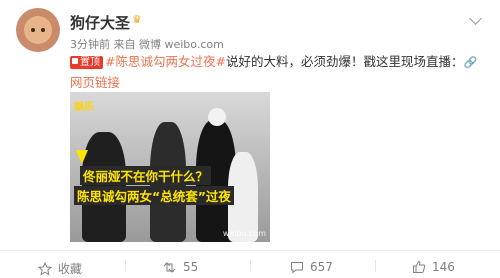 Image resolution: width=500 pixels, height=278 pixels. I want to click on pin-icon, so click(75, 61).